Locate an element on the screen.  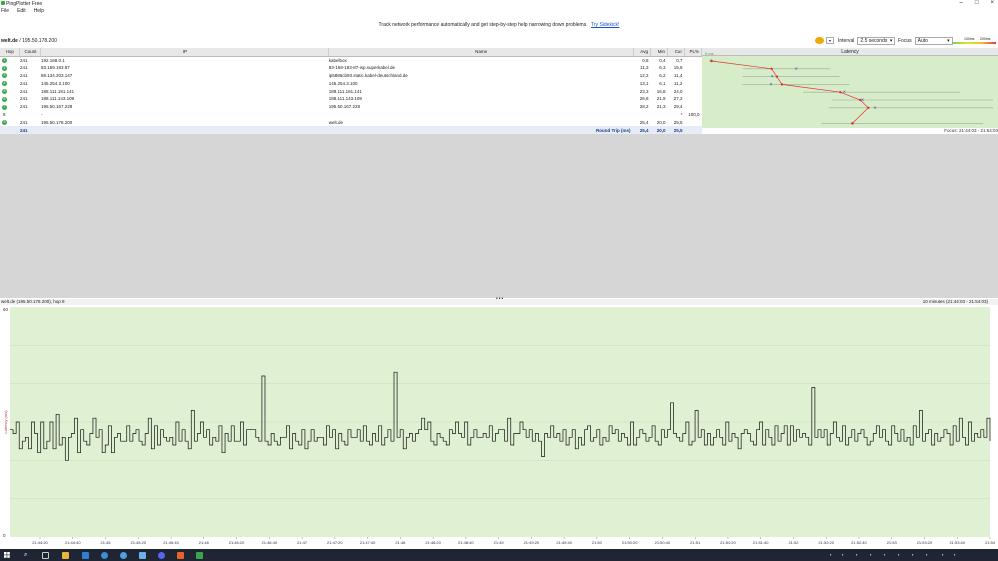
window-title: PingPlotter Free is located at coordinates (24, 3).